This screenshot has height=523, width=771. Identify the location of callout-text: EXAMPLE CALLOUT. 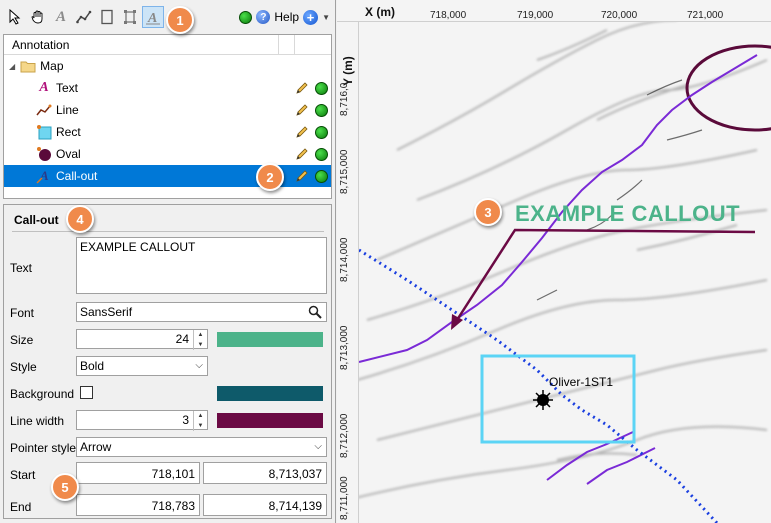
(627, 214).